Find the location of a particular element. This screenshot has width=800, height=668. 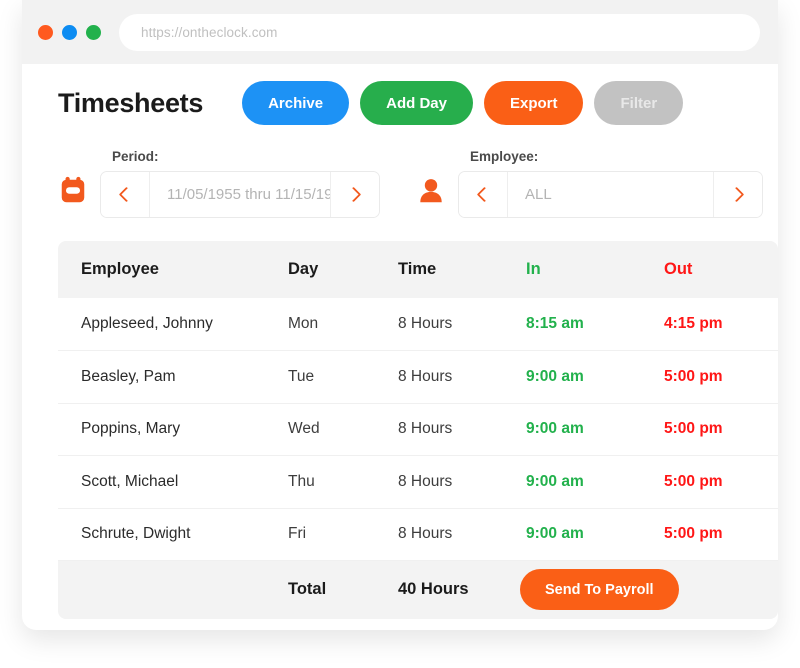

period-prev-button is located at coordinates (125, 194).